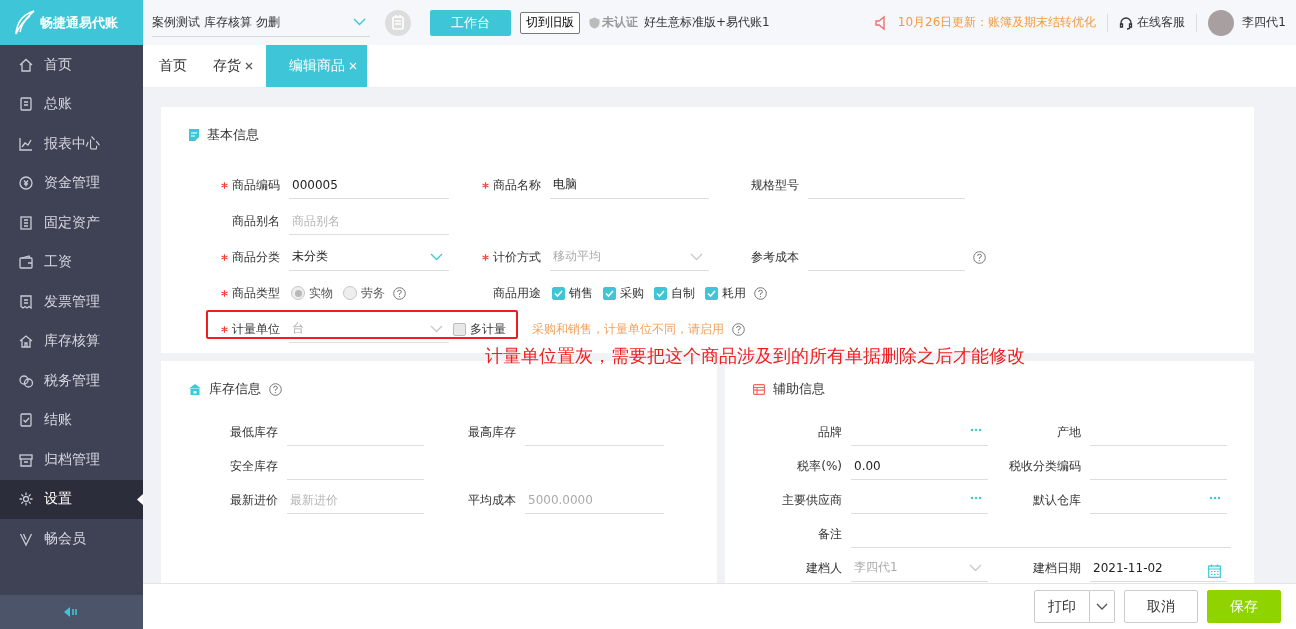  What do you see at coordinates (71, 499) in the screenshot?
I see `sidebar-item: 设置` at bounding box center [71, 499].